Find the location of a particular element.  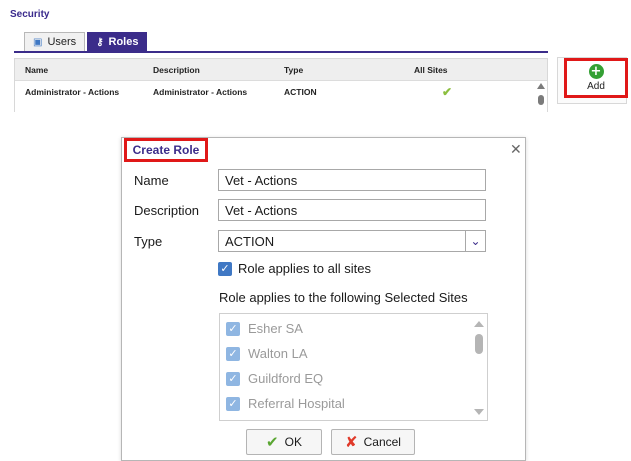

cancel-button: ✘ Cancel is located at coordinates (373, 442).